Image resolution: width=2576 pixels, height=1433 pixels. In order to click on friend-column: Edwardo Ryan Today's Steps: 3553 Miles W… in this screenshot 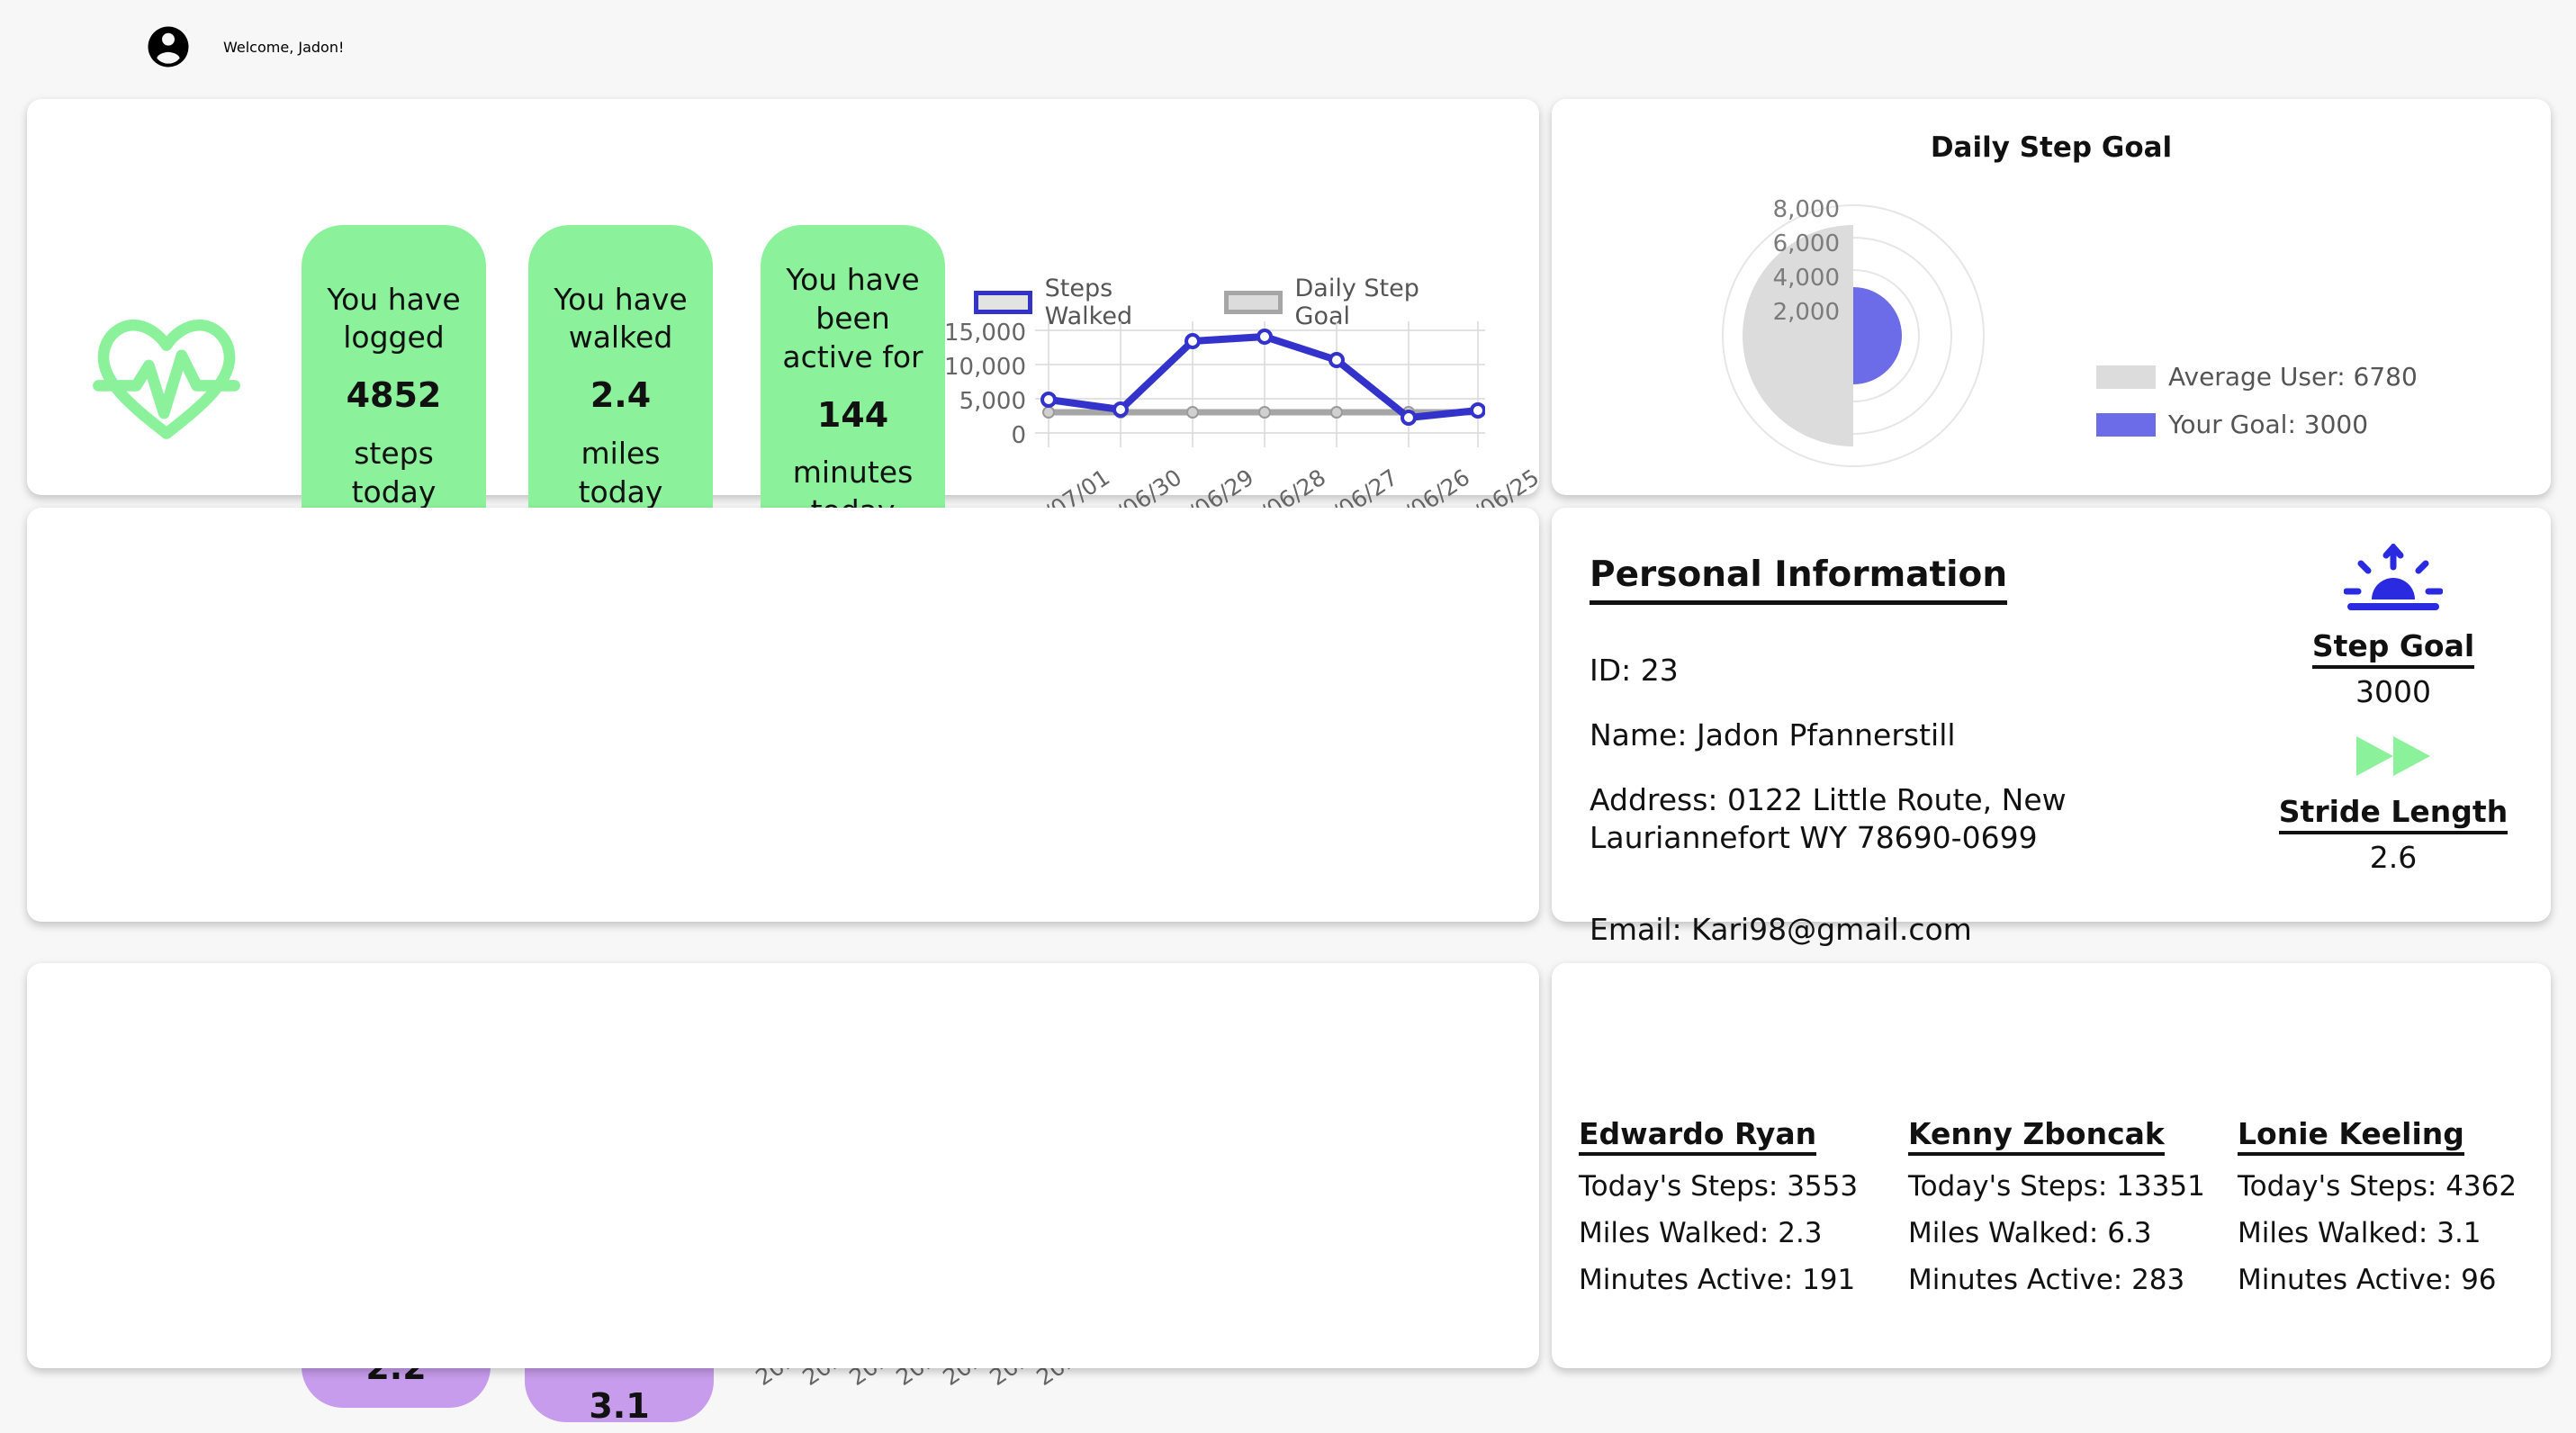, I will do `click(1741, 1206)`.